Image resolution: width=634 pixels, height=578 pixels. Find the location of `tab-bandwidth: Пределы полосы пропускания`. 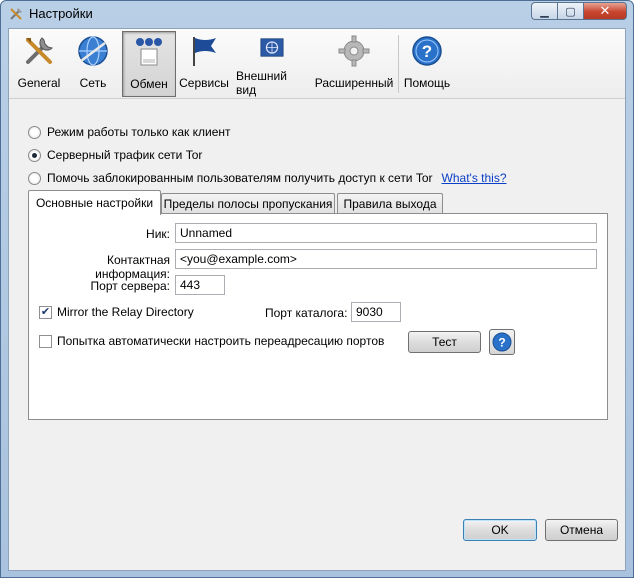

tab-bandwidth: Пределы полосы пропускания is located at coordinates (248, 203).